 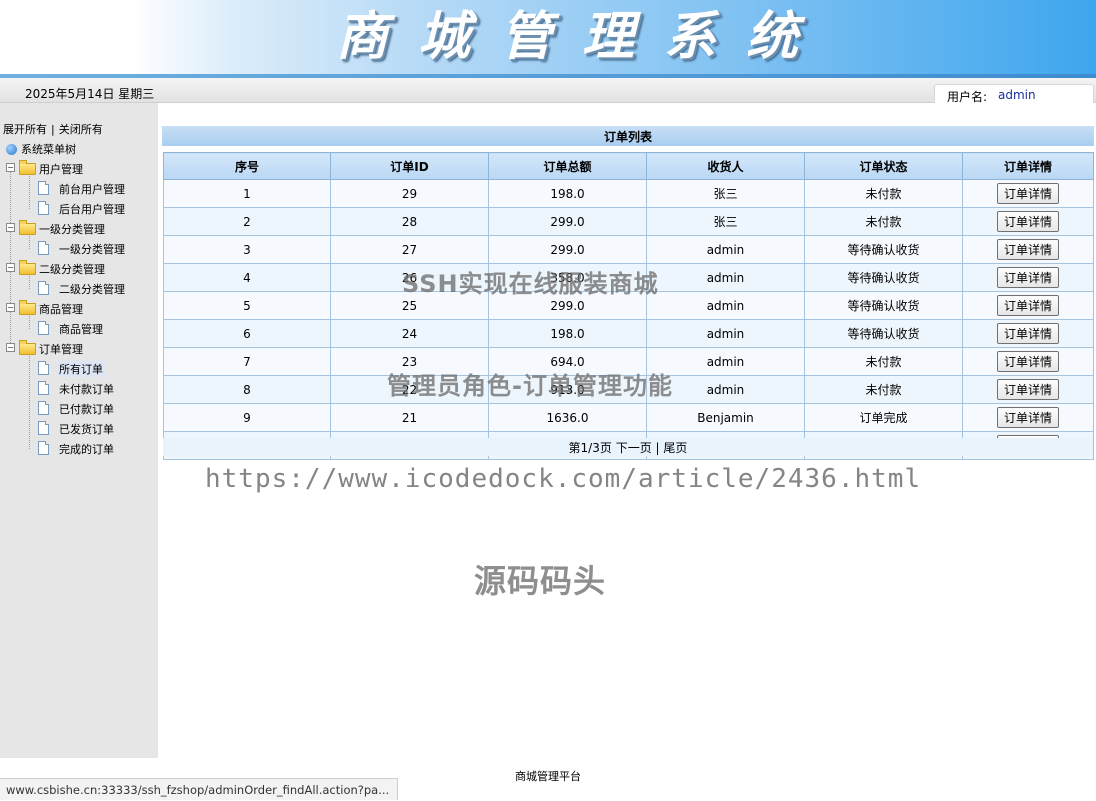 What do you see at coordinates (61, 309) in the screenshot?
I see `tree-group-label: 商品管理` at bounding box center [61, 309].